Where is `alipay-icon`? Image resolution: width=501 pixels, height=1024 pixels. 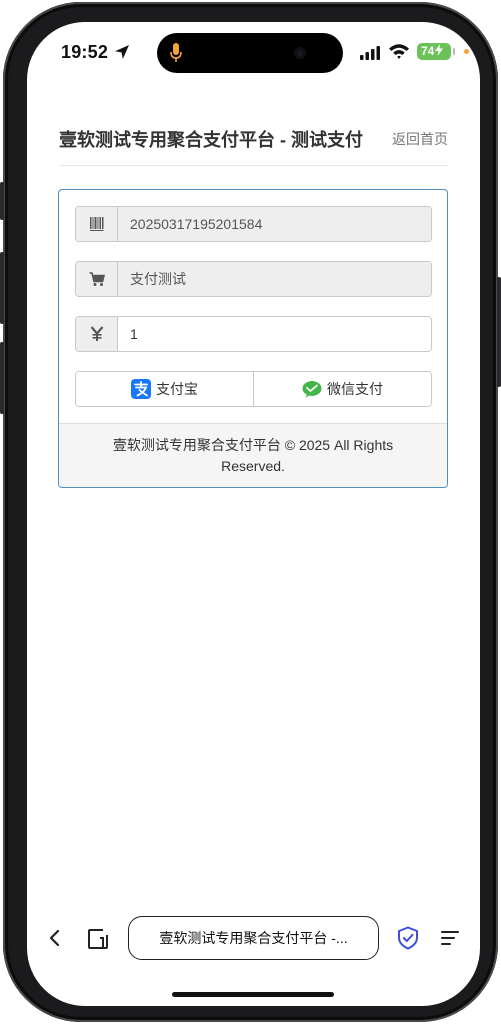 alipay-icon is located at coordinates (141, 389).